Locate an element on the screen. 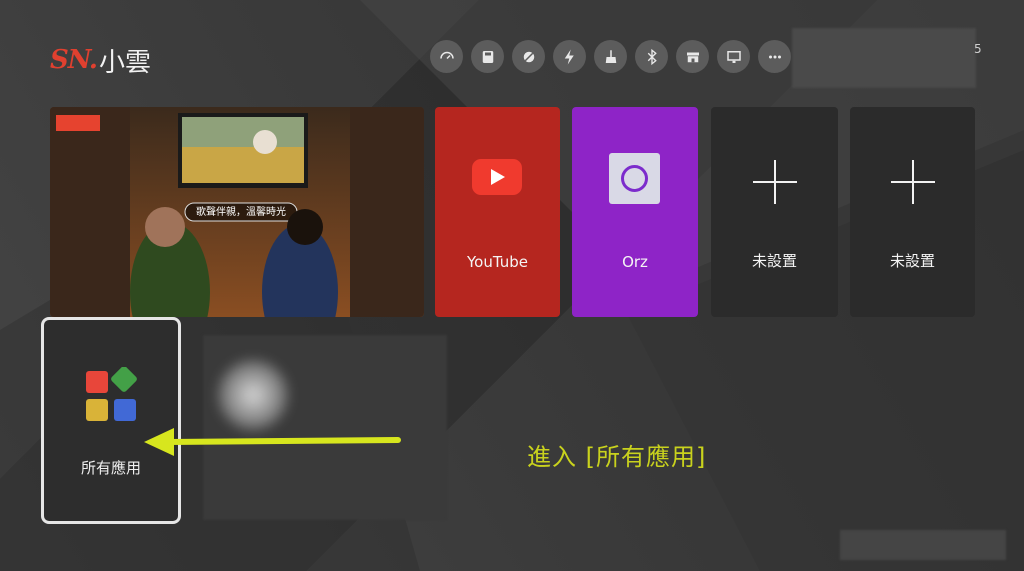  bottom-blurred is located at coordinates (923, 545).